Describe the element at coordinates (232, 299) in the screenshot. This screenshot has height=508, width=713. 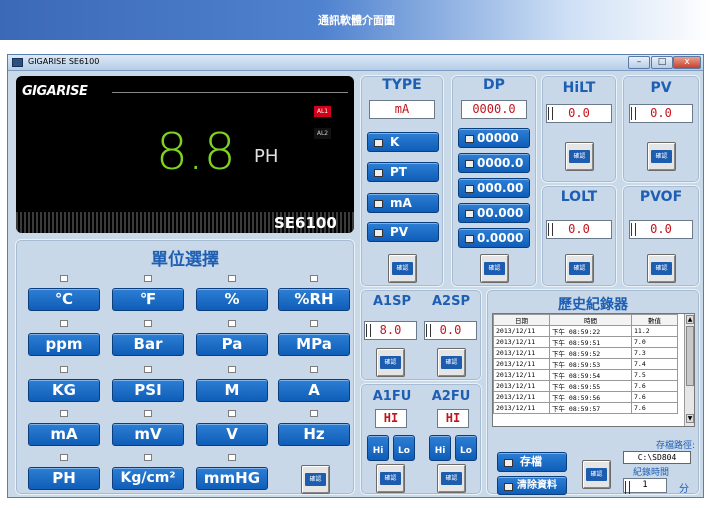
I see `unit-button-0-2: %` at that location.